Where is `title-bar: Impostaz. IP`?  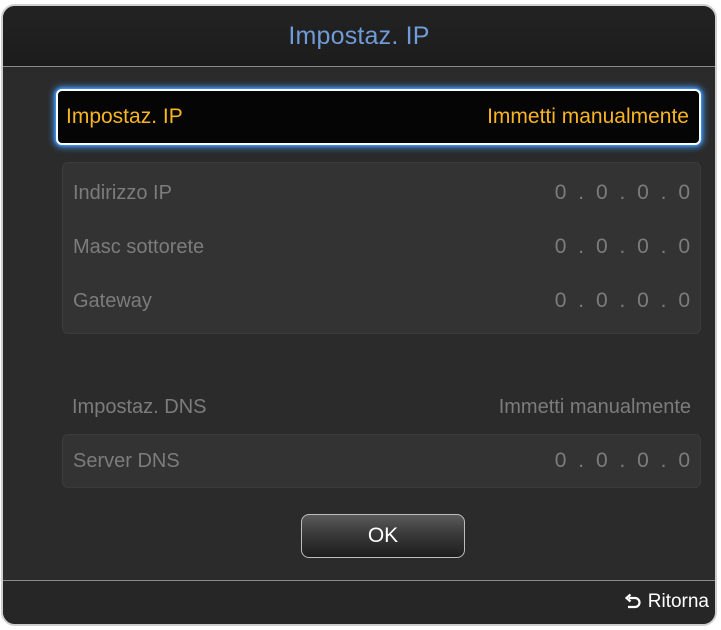
title-bar: Impostaz. IP is located at coordinates (359, 36).